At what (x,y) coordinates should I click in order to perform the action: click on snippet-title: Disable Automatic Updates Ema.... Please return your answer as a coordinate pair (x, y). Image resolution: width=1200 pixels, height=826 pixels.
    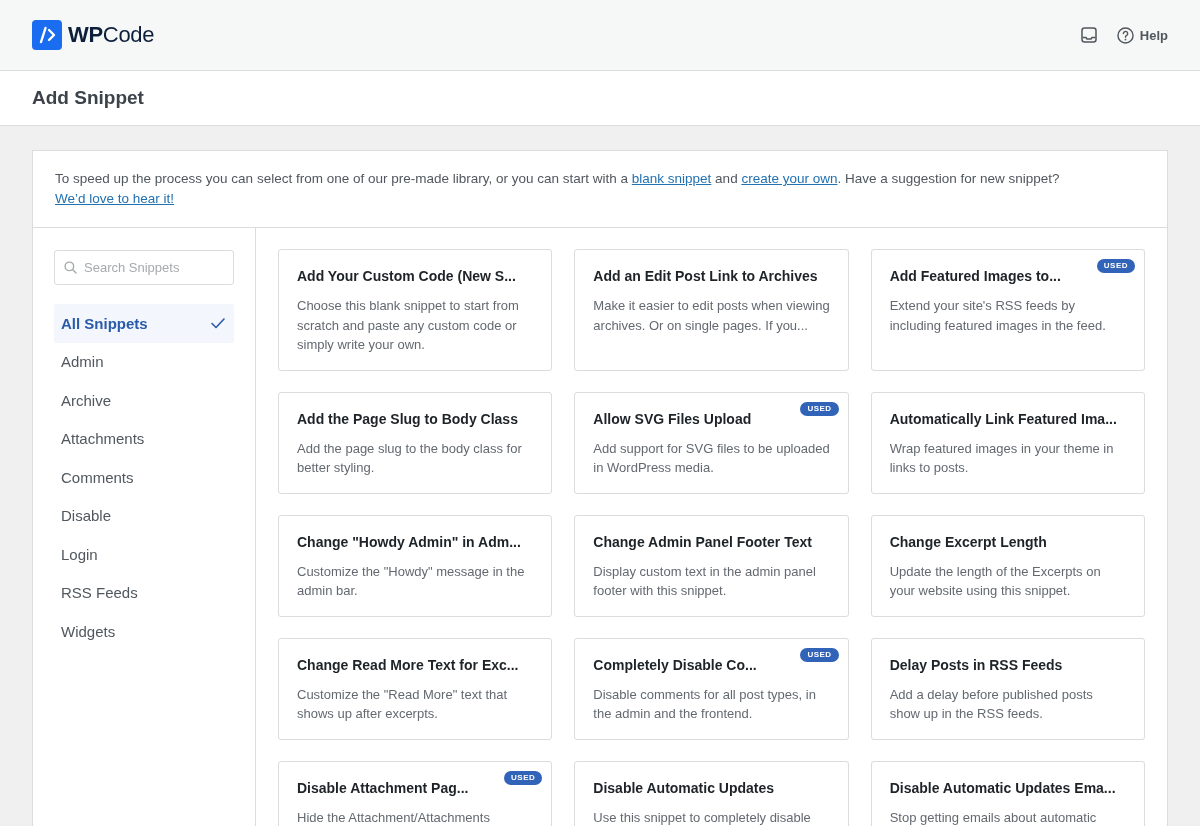
    Looking at the image, I should click on (1002, 788).